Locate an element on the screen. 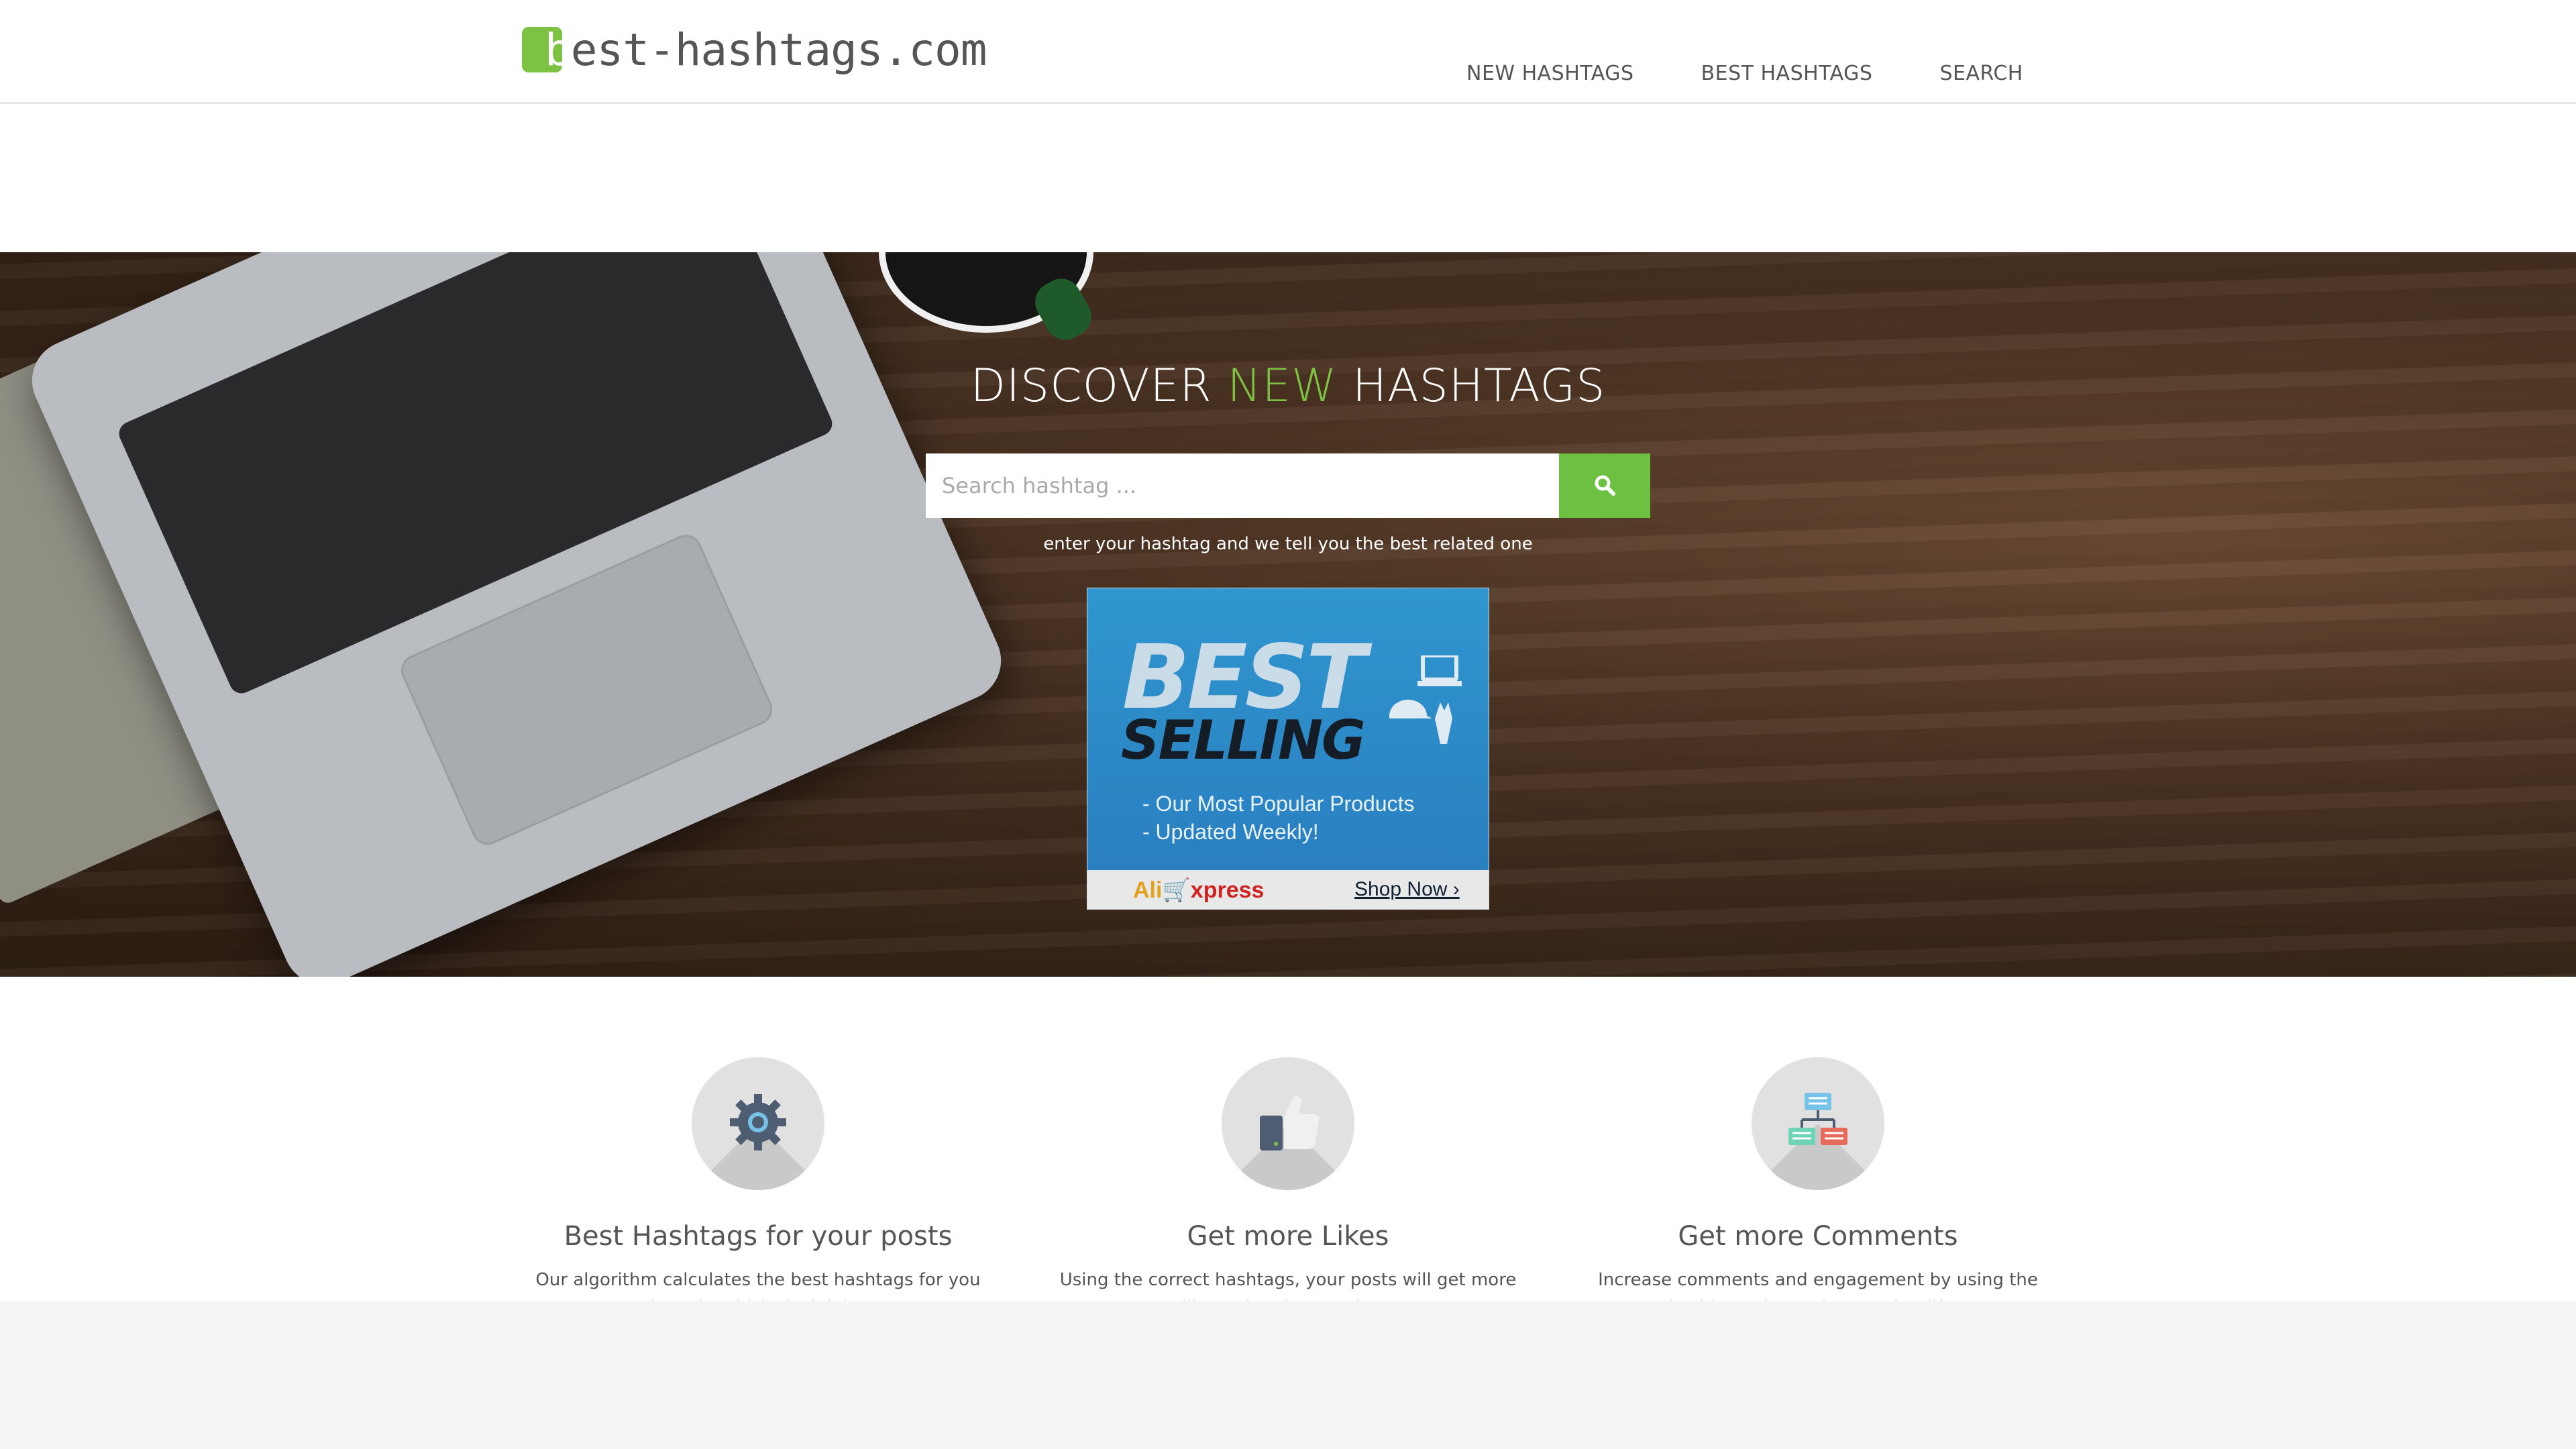  hero-title-accent: NEW is located at coordinates (1282, 386).